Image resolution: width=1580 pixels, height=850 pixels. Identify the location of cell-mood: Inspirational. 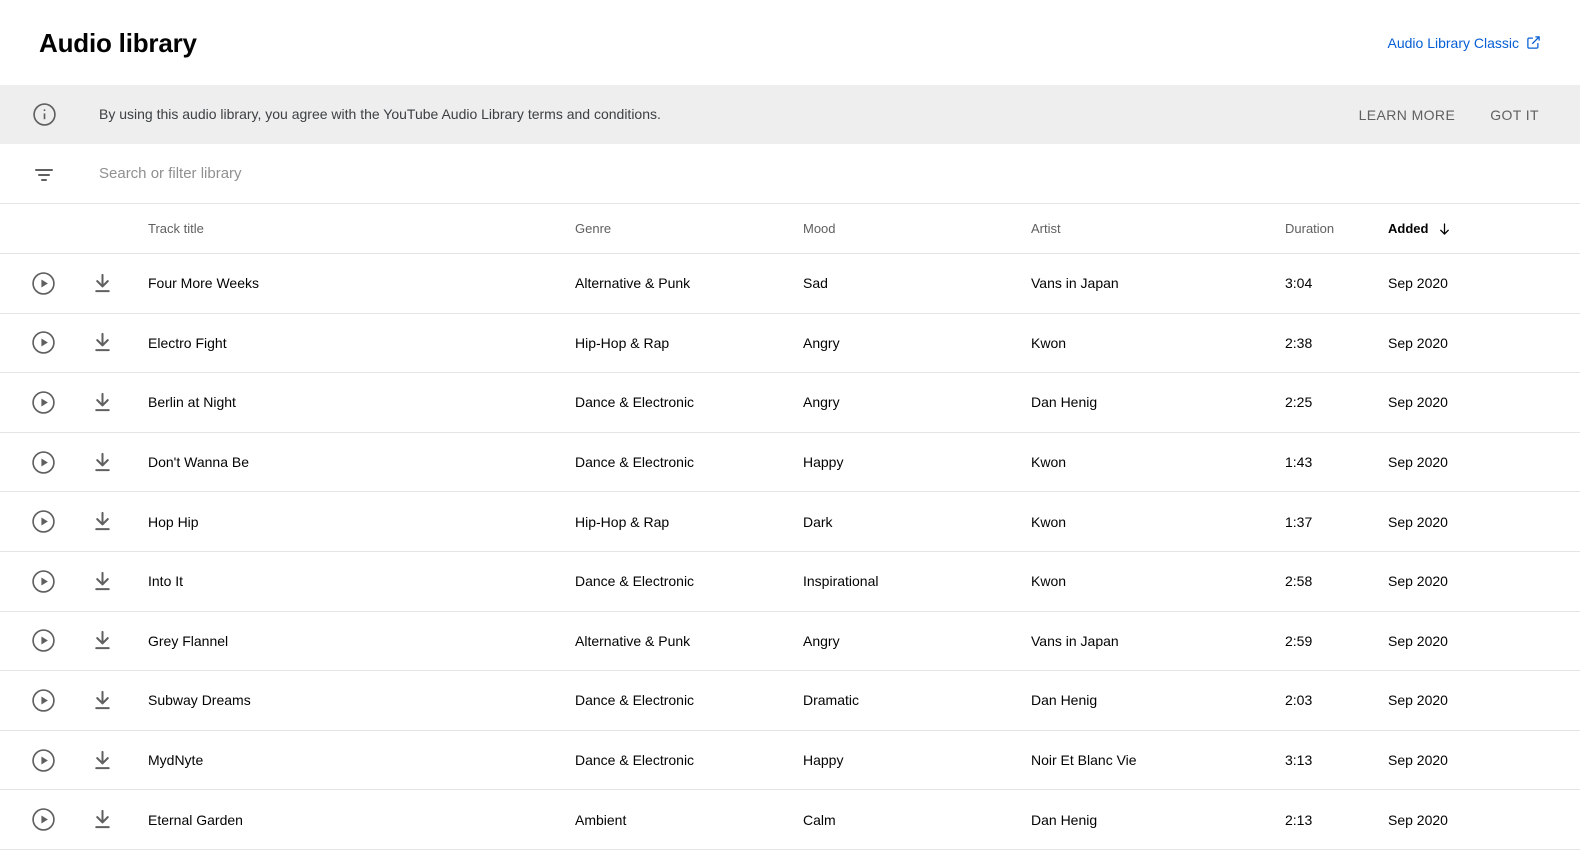
(841, 581).